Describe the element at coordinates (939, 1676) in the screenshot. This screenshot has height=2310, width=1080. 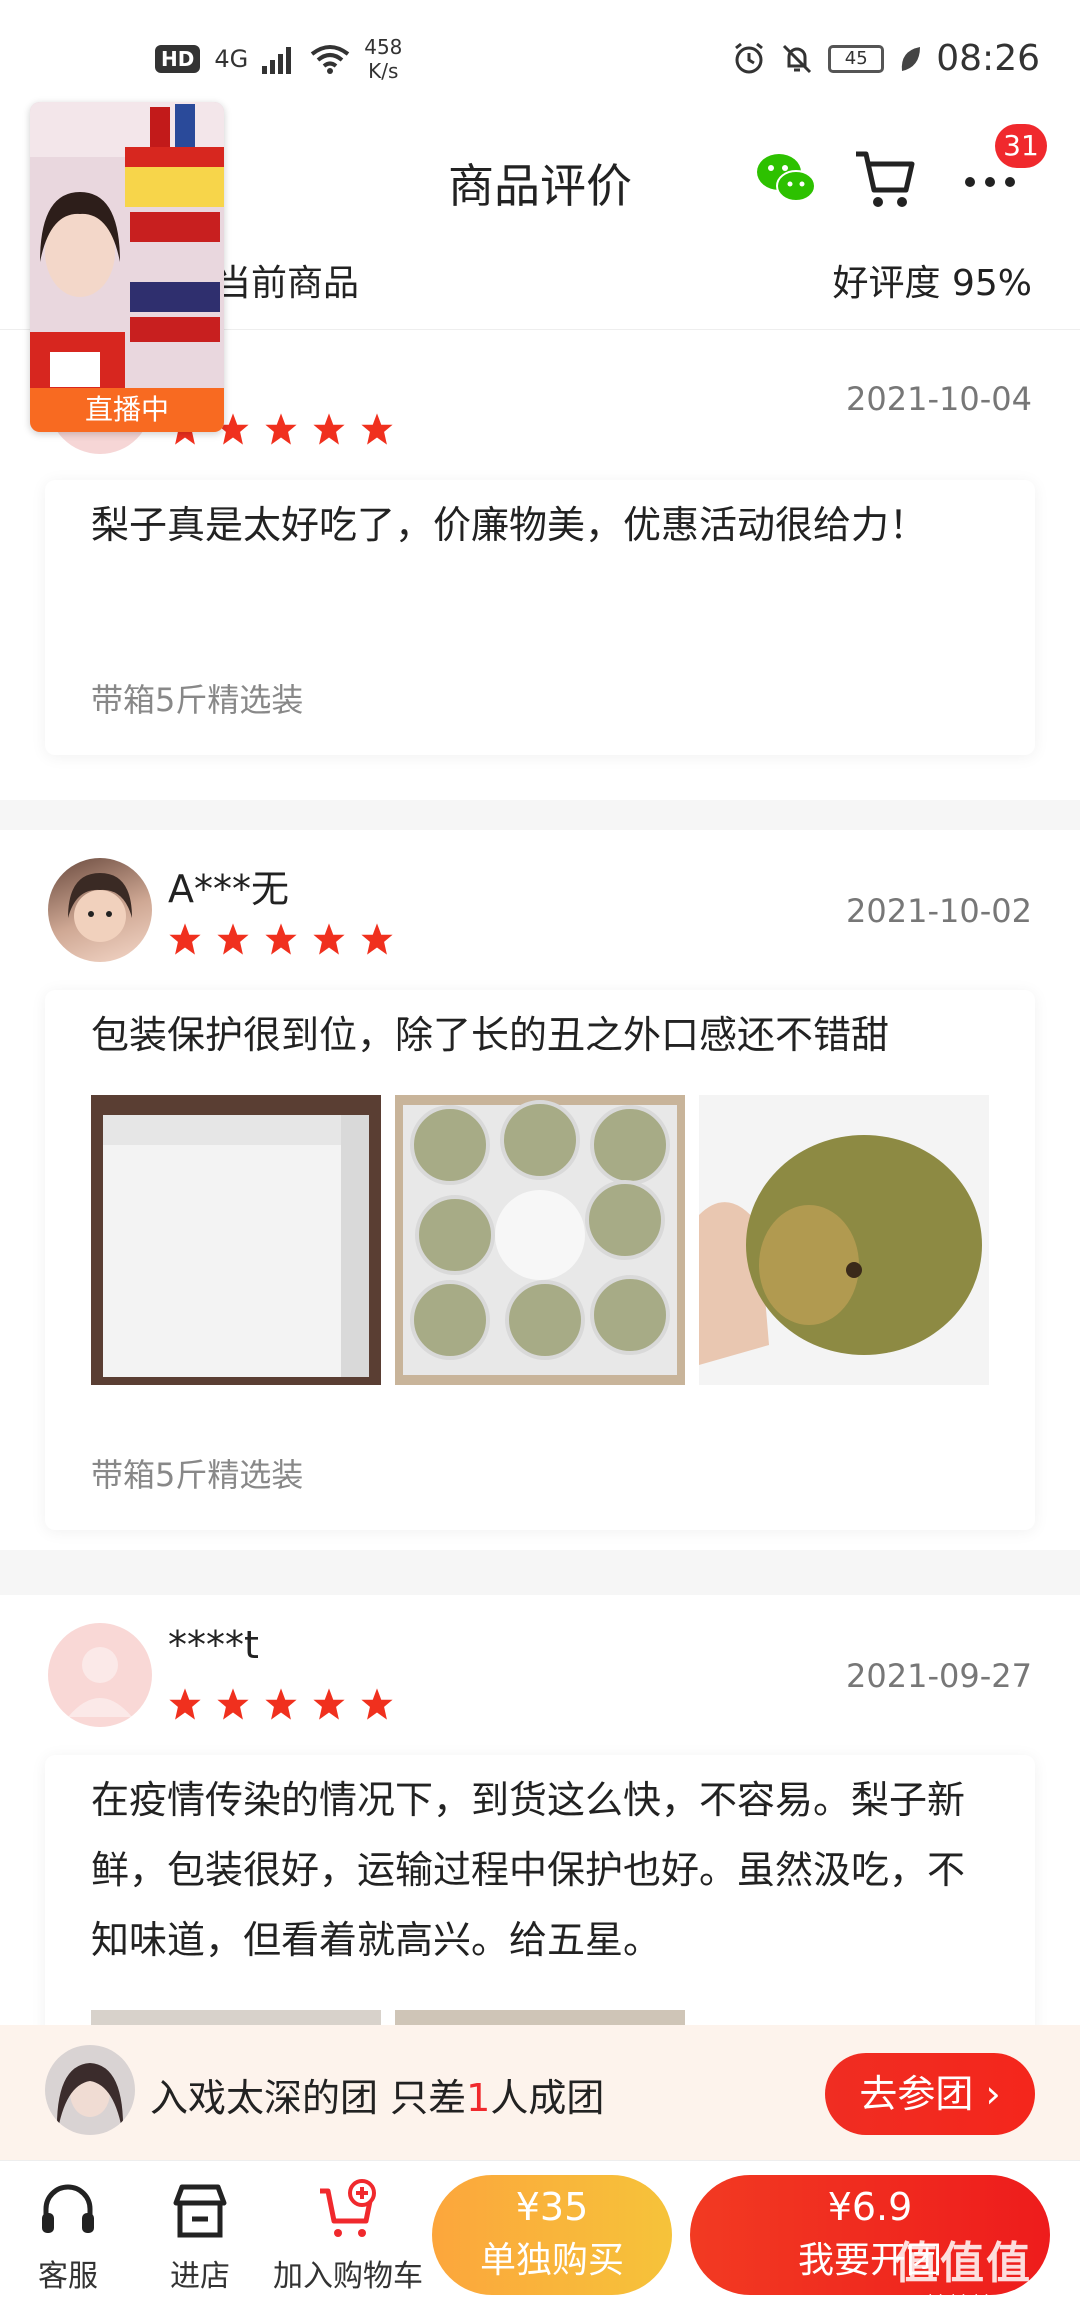
I see `review-date: 2021-09-27` at that location.